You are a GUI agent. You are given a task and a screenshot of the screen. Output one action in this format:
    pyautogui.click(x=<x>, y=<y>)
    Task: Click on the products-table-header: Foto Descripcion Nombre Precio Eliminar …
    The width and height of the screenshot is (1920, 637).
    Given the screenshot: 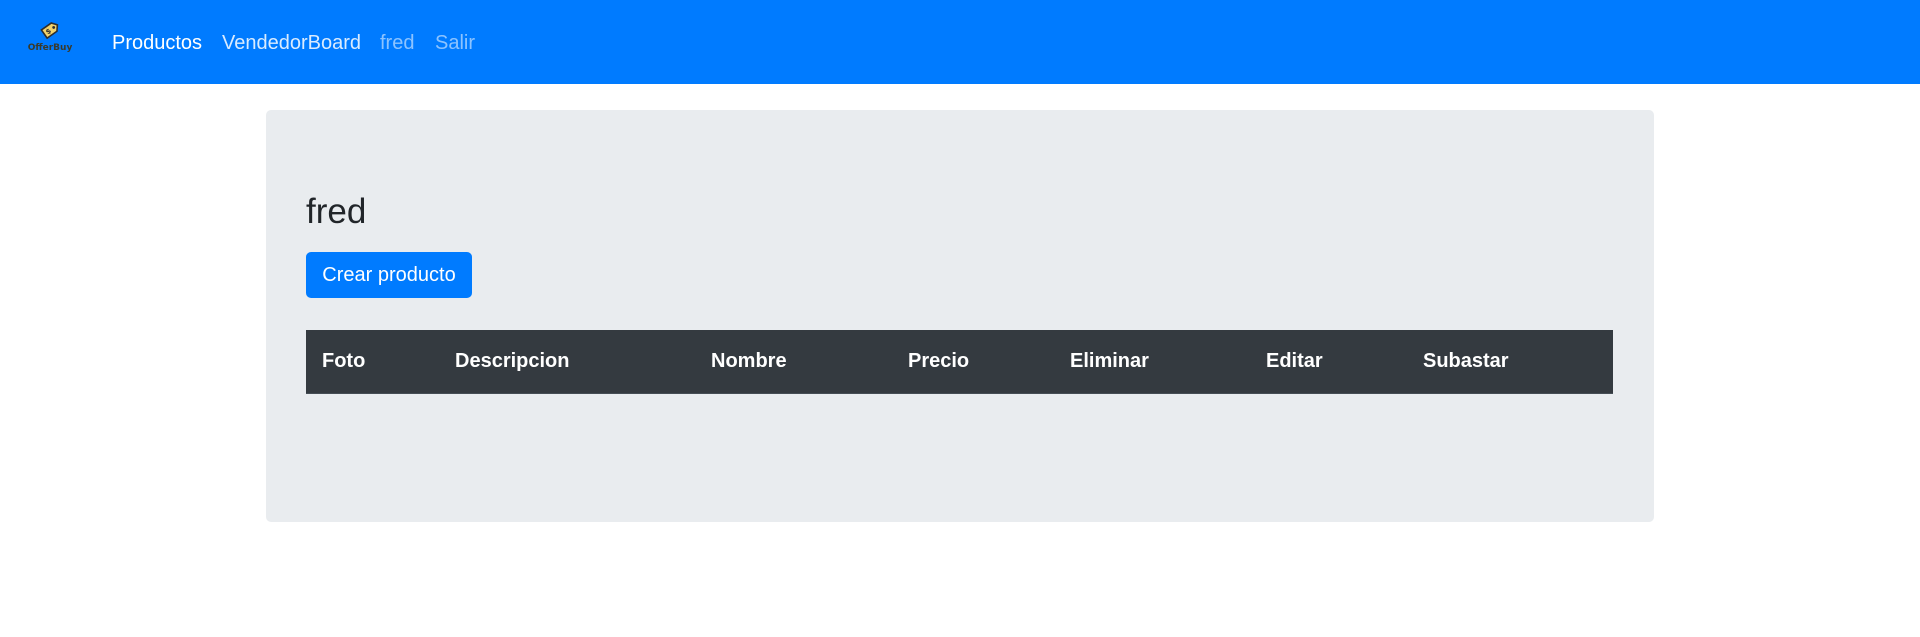 What is the action you would take?
    pyautogui.click(x=959, y=362)
    